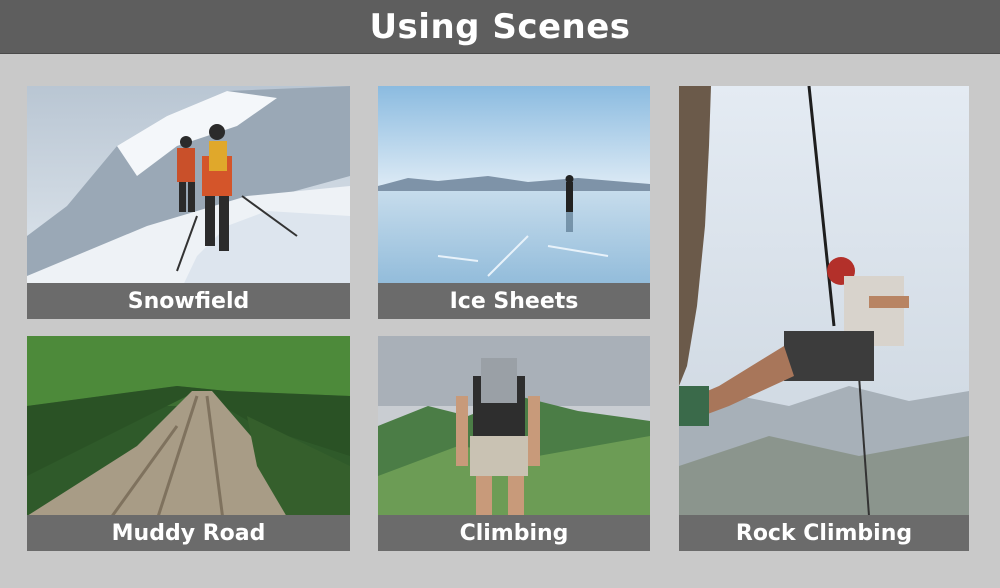  Describe the element at coordinates (514, 443) in the screenshot. I see `scene-card-climbing: Climbing` at that location.